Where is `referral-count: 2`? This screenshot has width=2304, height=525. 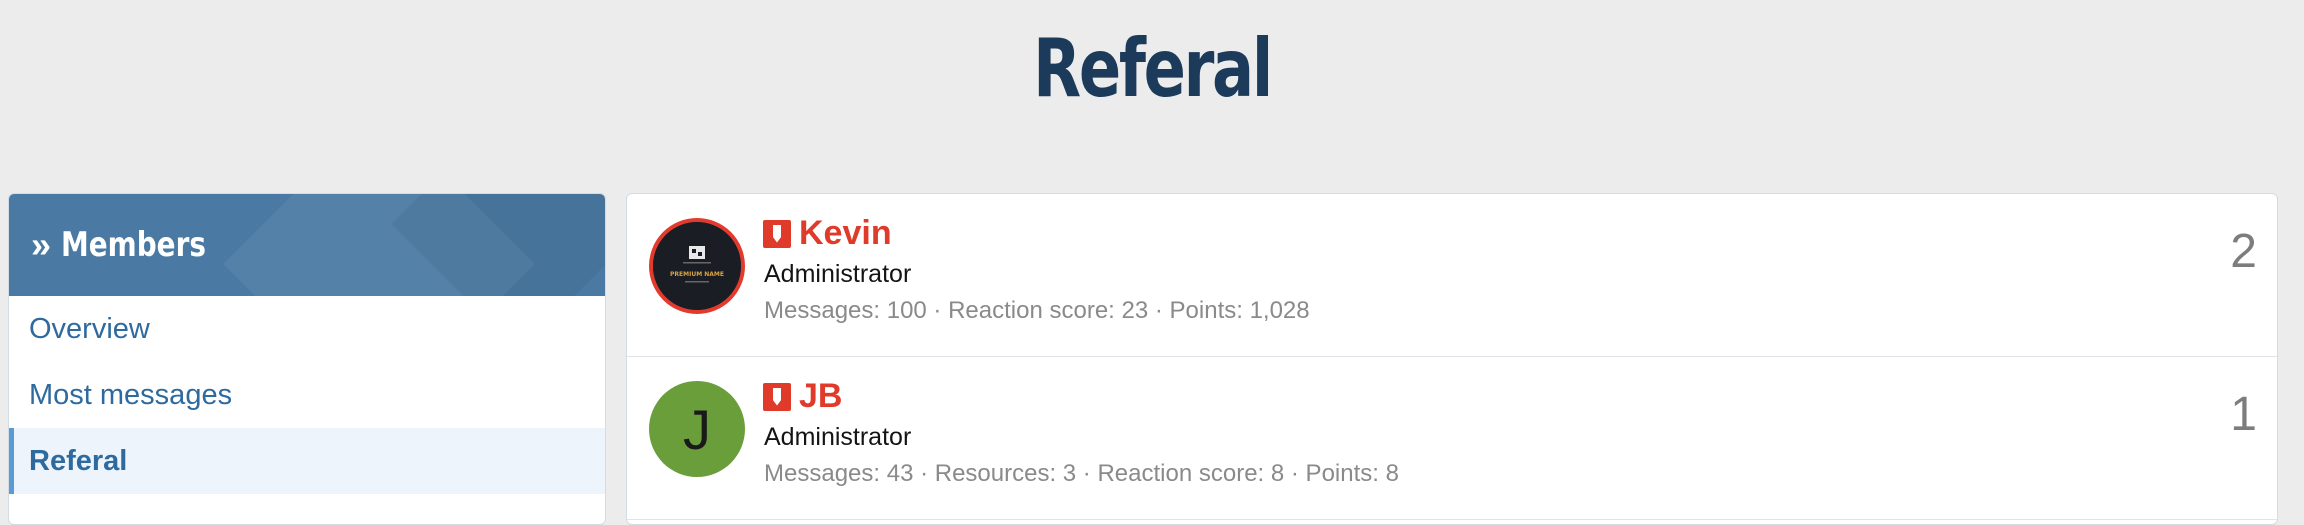
referral-count: 2 is located at coordinates (2243, 251).